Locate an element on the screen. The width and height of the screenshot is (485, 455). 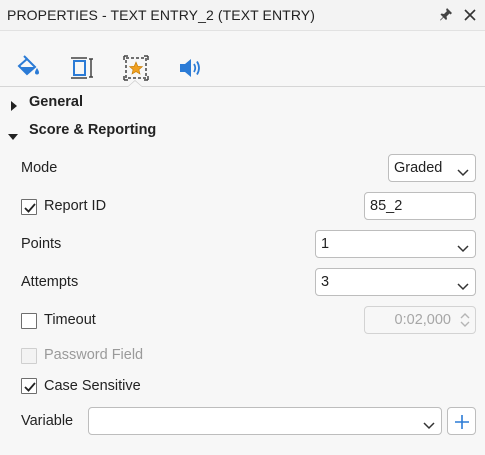
report-id-field is located at coordinates (420, 206).